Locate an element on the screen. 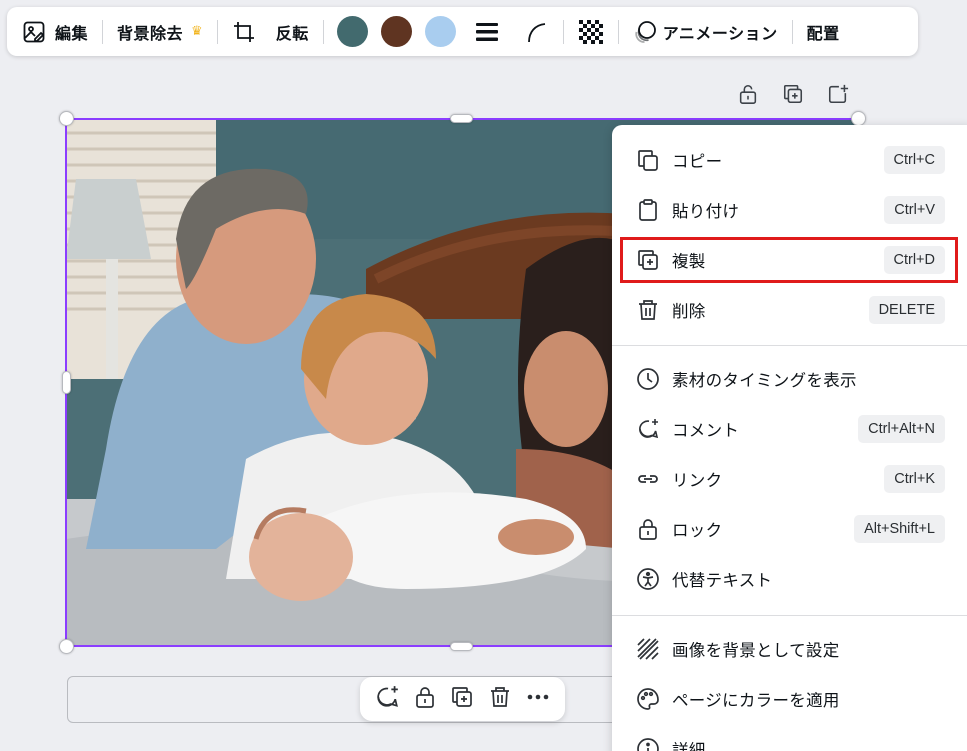  menu-item-label: 画像を背景として設定 is located at coordinates (756, 650).